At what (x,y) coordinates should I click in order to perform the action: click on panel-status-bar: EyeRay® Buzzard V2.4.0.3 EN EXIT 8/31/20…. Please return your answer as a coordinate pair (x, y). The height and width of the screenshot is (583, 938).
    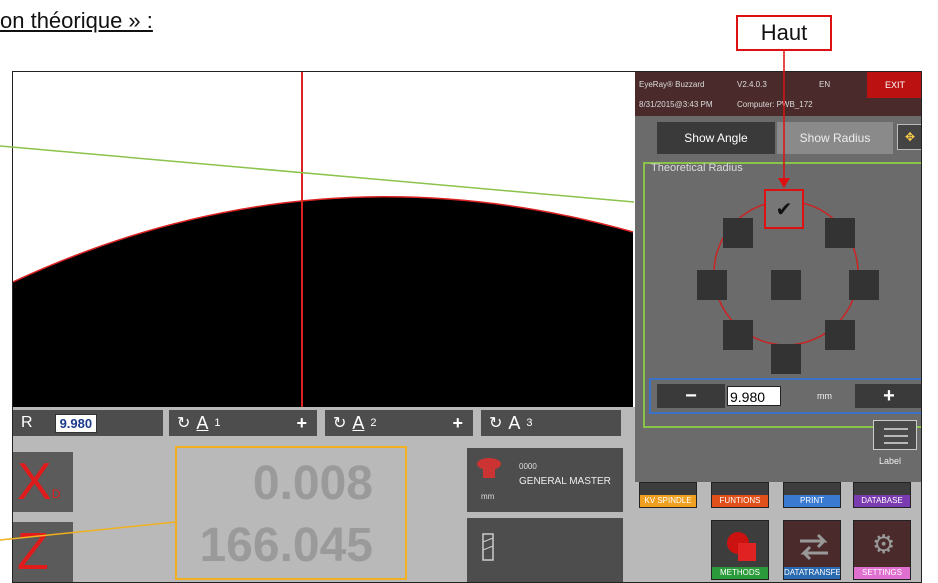
    Looking at the image, I should click on (778, 94).